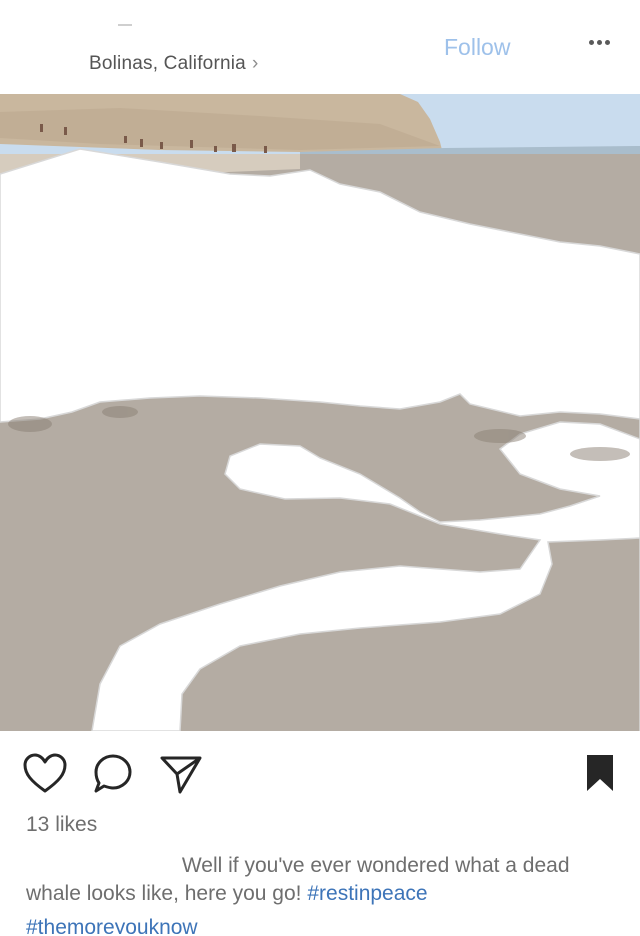  Describe the element at coordinates (45, 776) in the screenshot. I see `heart-icon` at that location.